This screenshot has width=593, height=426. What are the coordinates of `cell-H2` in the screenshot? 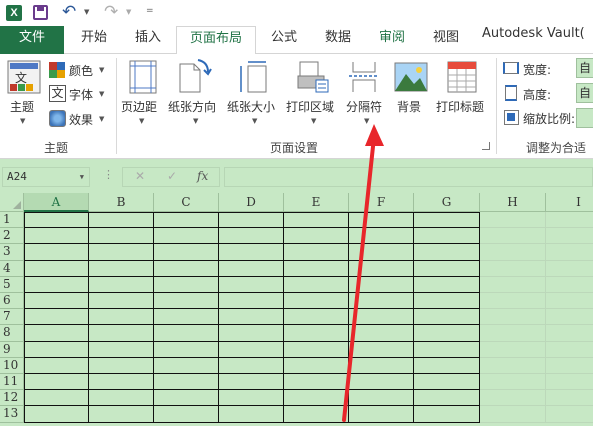 It's located at (513, 236).